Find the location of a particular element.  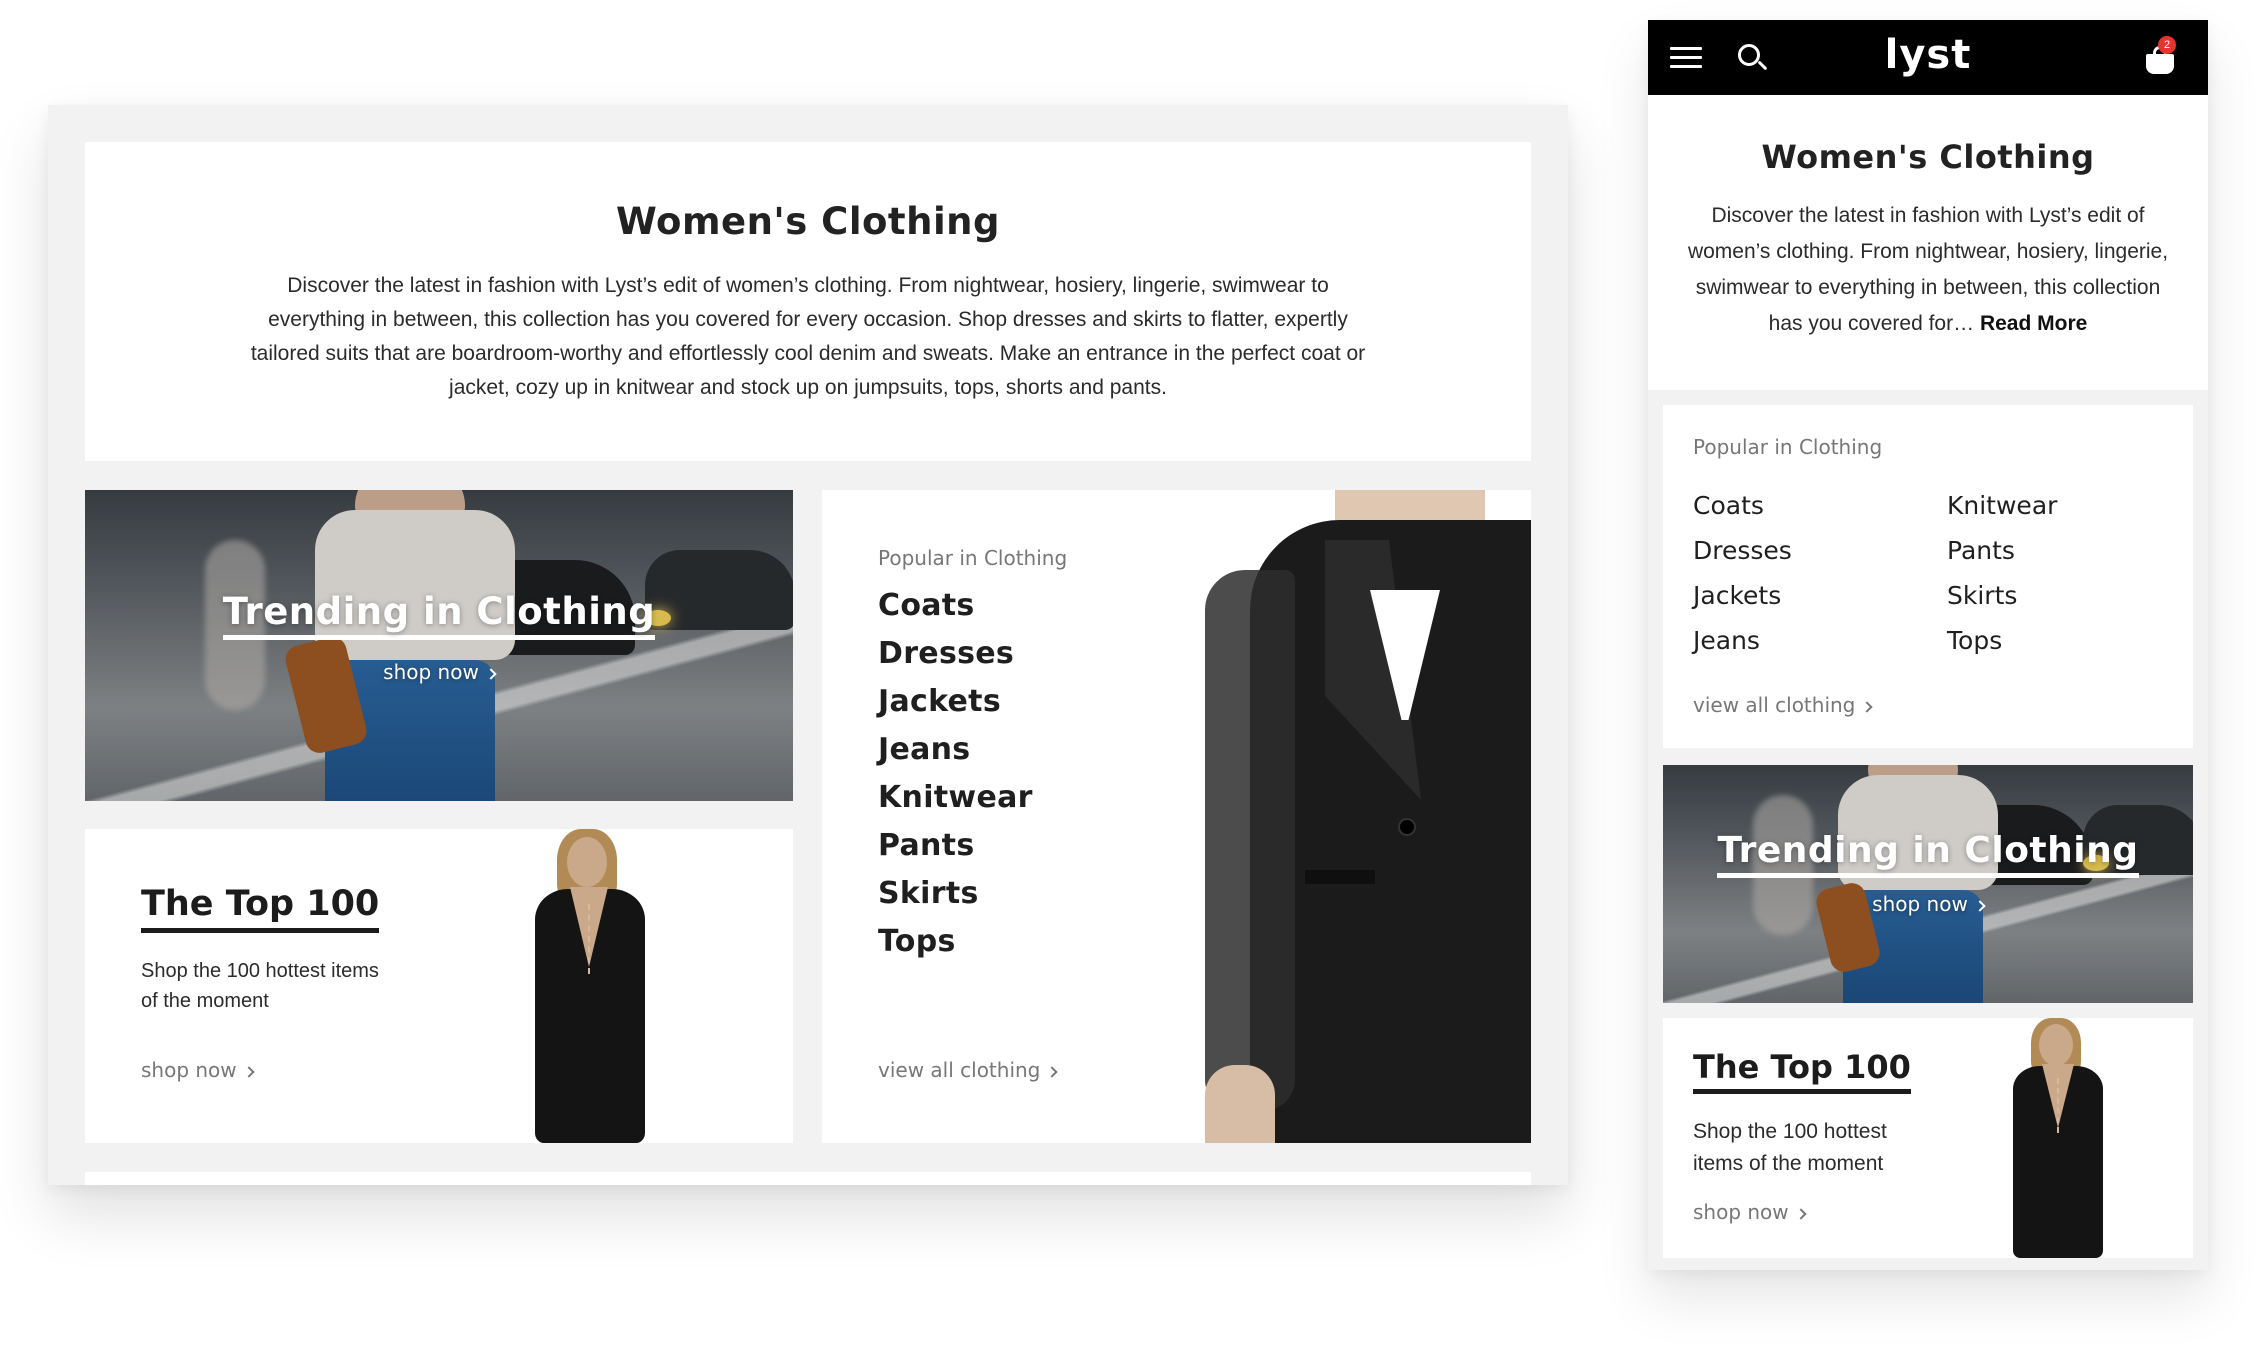

page-title: Women's Clothing is located at coordinates (808, 221).